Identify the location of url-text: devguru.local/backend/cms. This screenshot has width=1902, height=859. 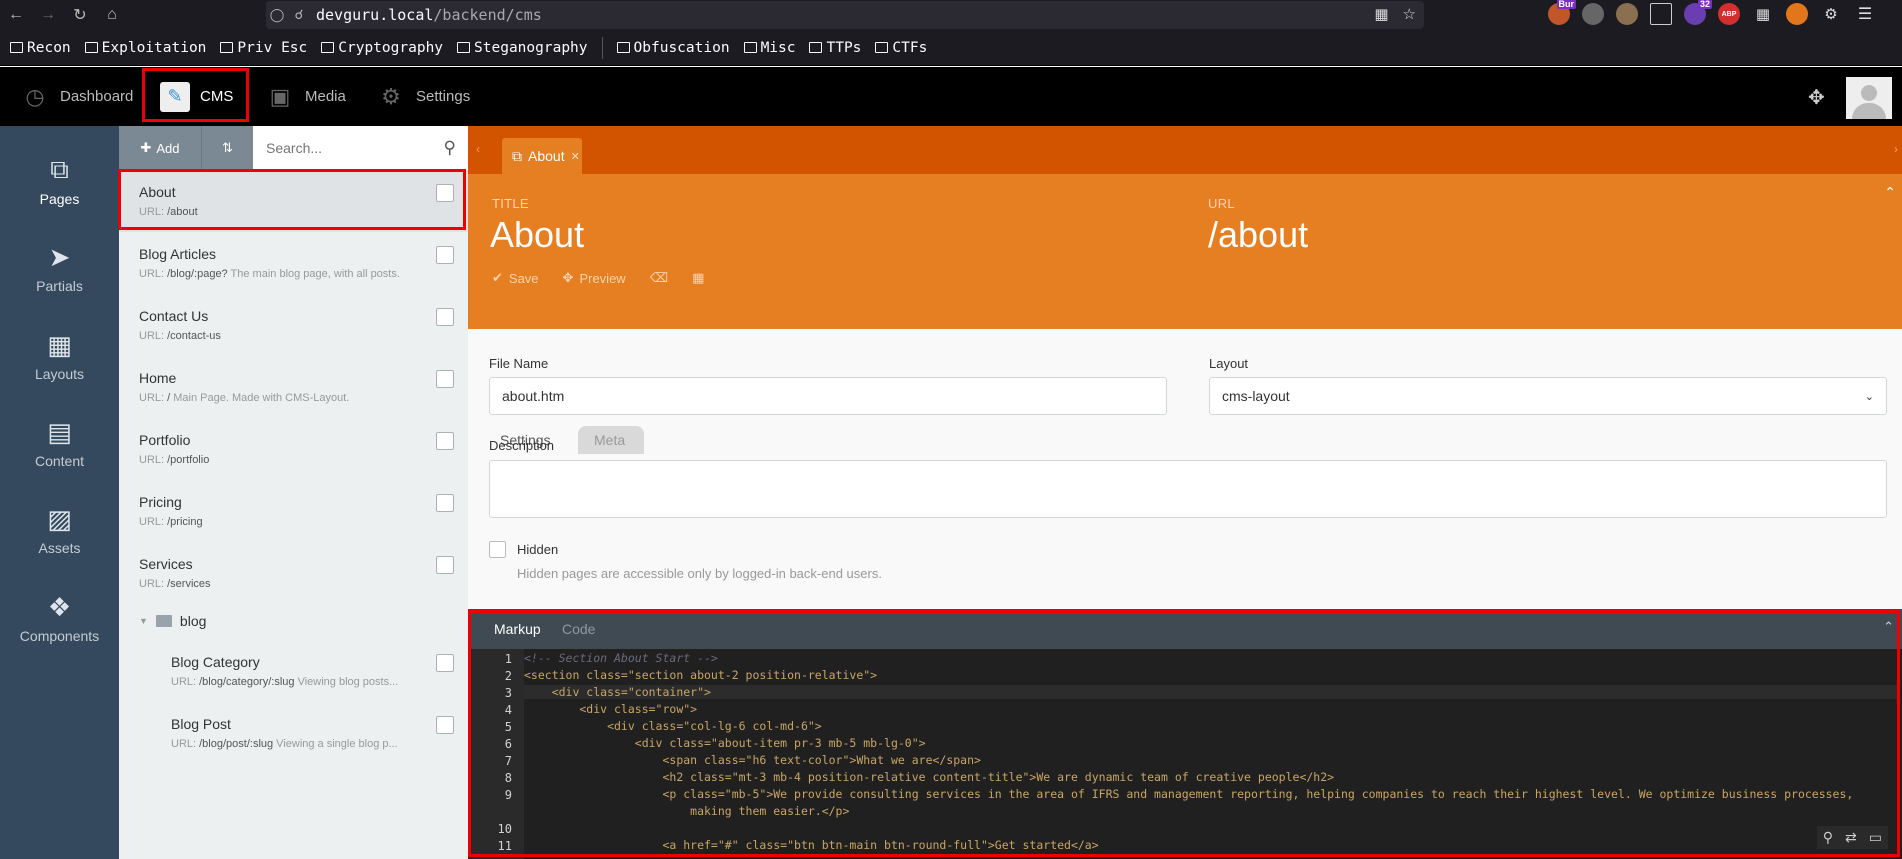
(429, 15).